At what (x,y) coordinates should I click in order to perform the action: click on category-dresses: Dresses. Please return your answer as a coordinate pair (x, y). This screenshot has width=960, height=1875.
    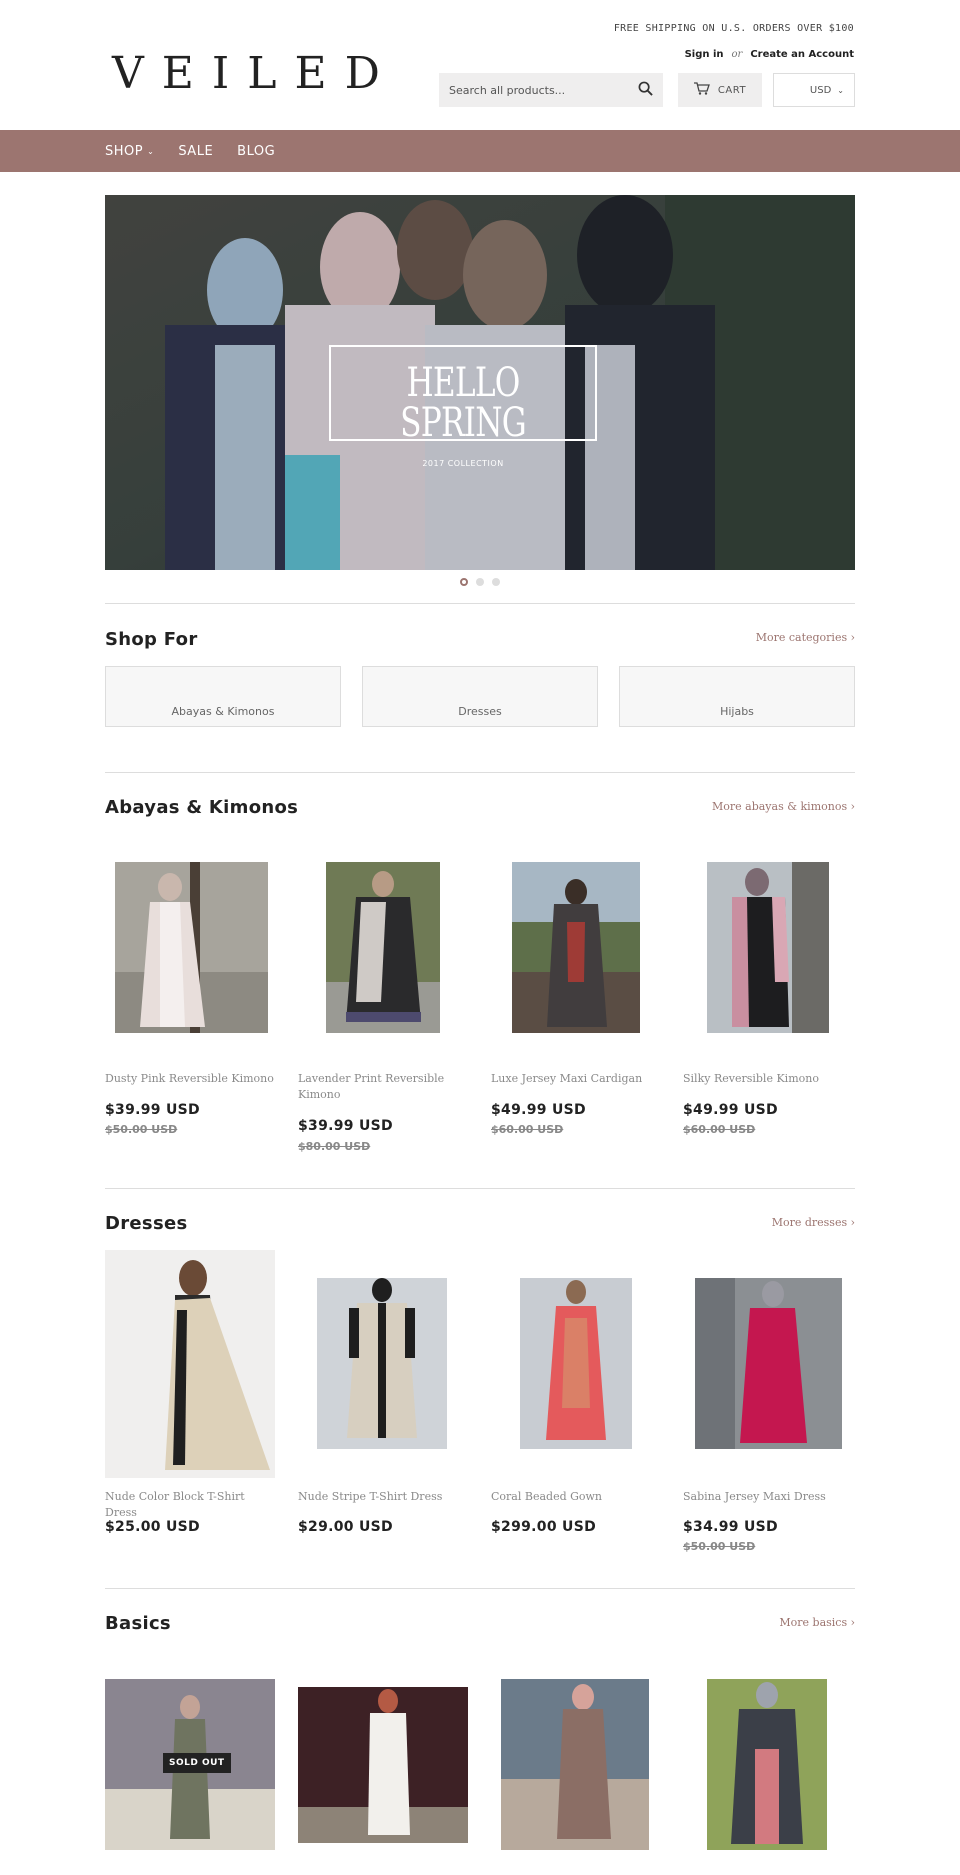
    Looking at the image, I should click on (480, 696).